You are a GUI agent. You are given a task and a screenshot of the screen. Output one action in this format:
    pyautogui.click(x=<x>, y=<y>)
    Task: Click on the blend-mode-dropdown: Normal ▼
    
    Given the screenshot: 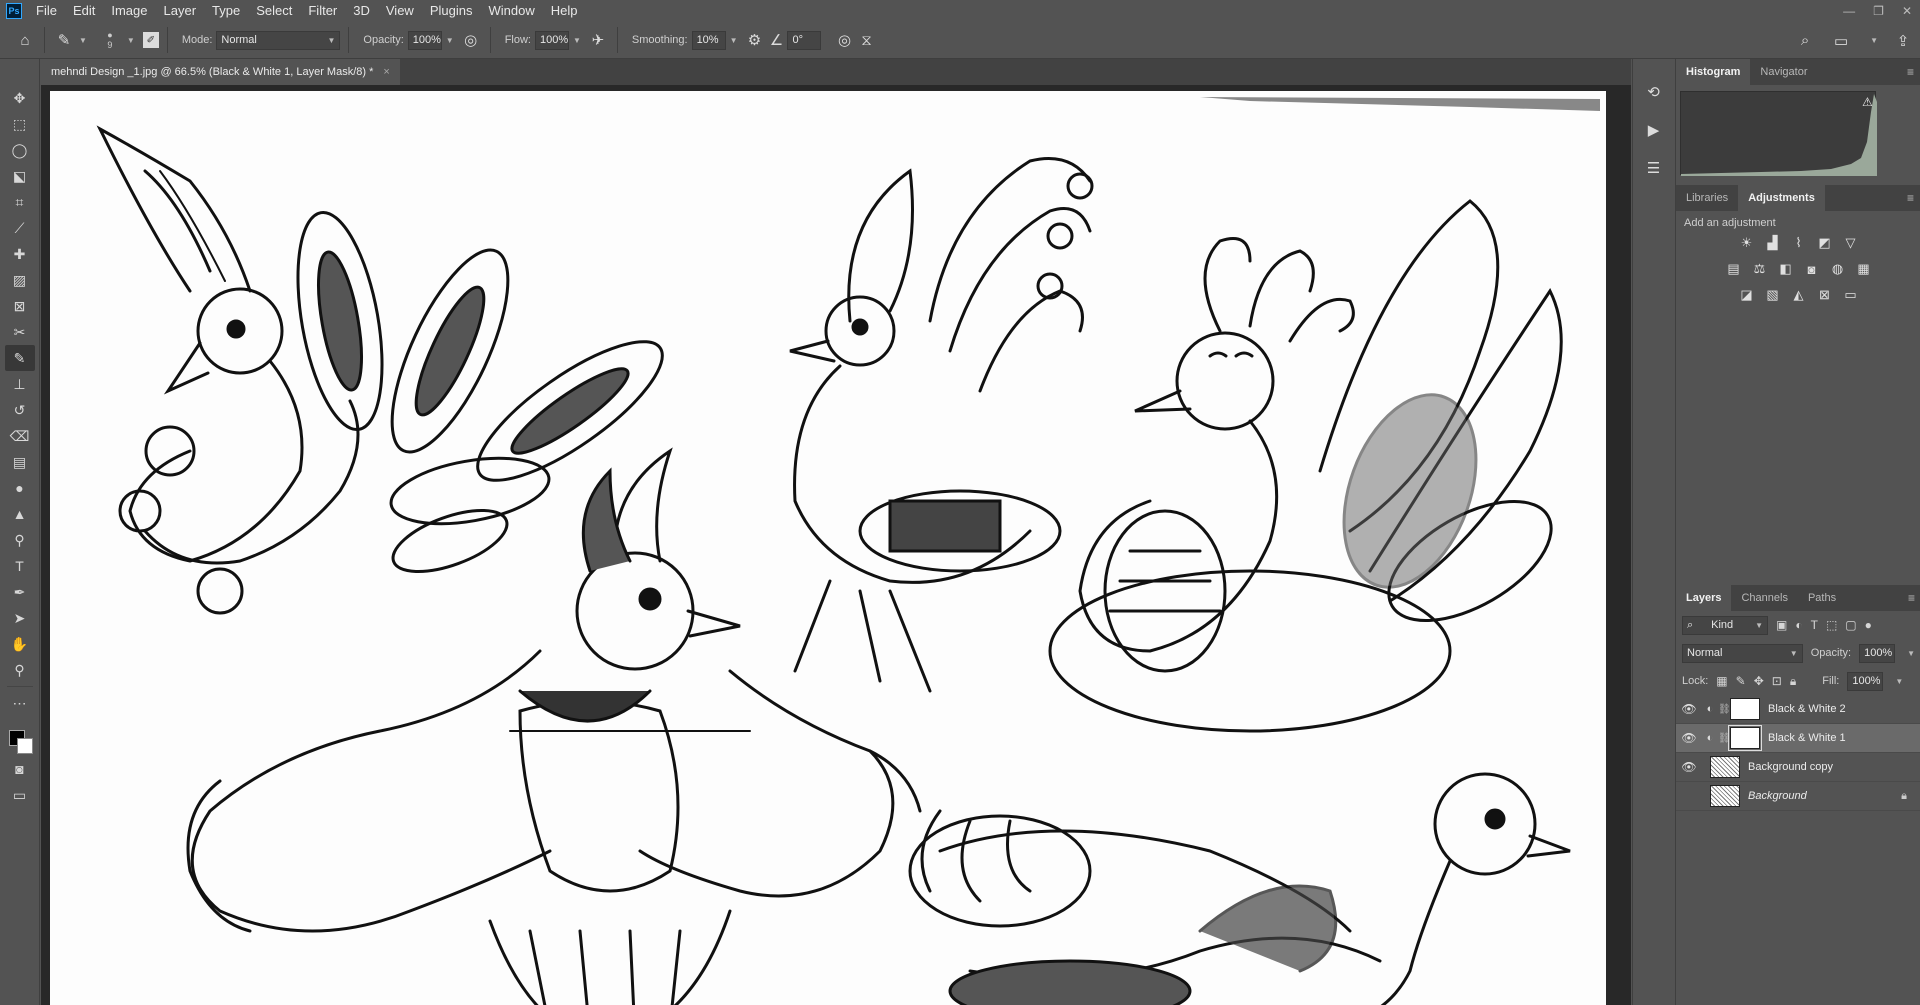 What is the action you would take?
    pyautogui.click(x=1742, y=653)
    